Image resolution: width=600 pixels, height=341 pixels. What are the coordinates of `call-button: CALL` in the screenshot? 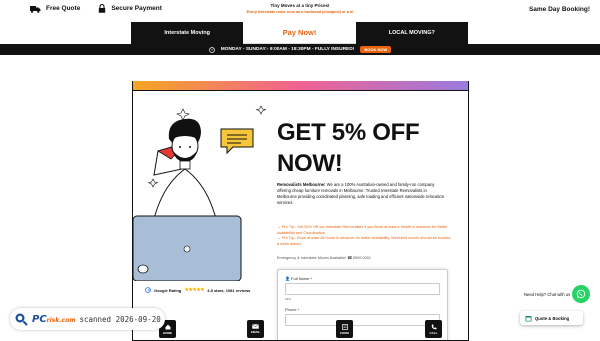 It's located at (433, 329).